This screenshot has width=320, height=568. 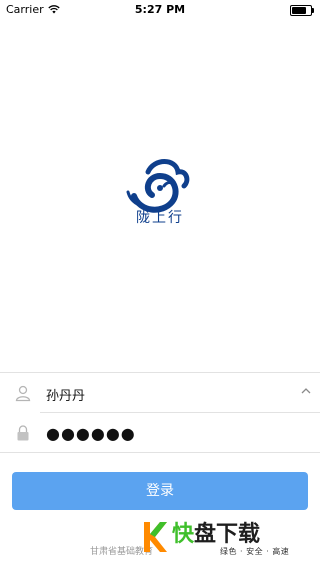 I want to click on watermark-title: 快盘下载, so click(x=216, y=532).